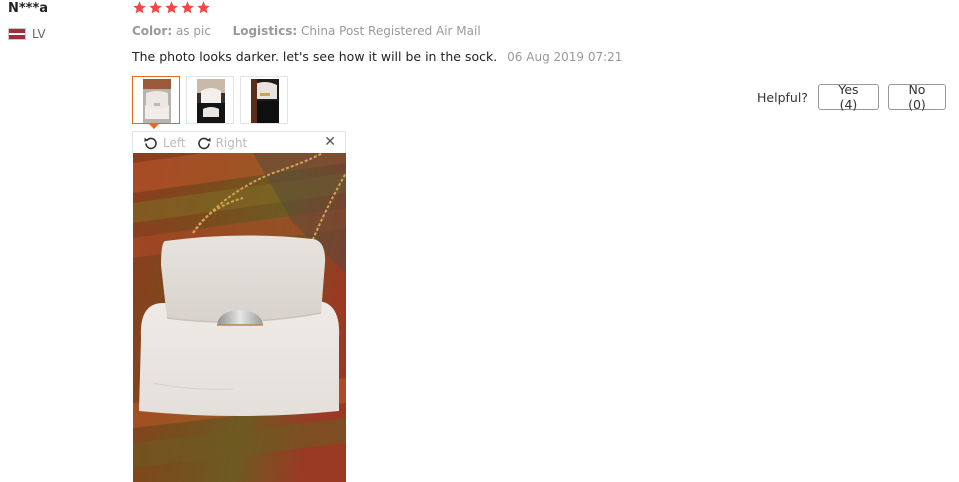 The height and width of the screenshot is (482, 959). Describe the element at coordinates (330, 142) in the screenshot. I see `close-icon: ✕` at that location.